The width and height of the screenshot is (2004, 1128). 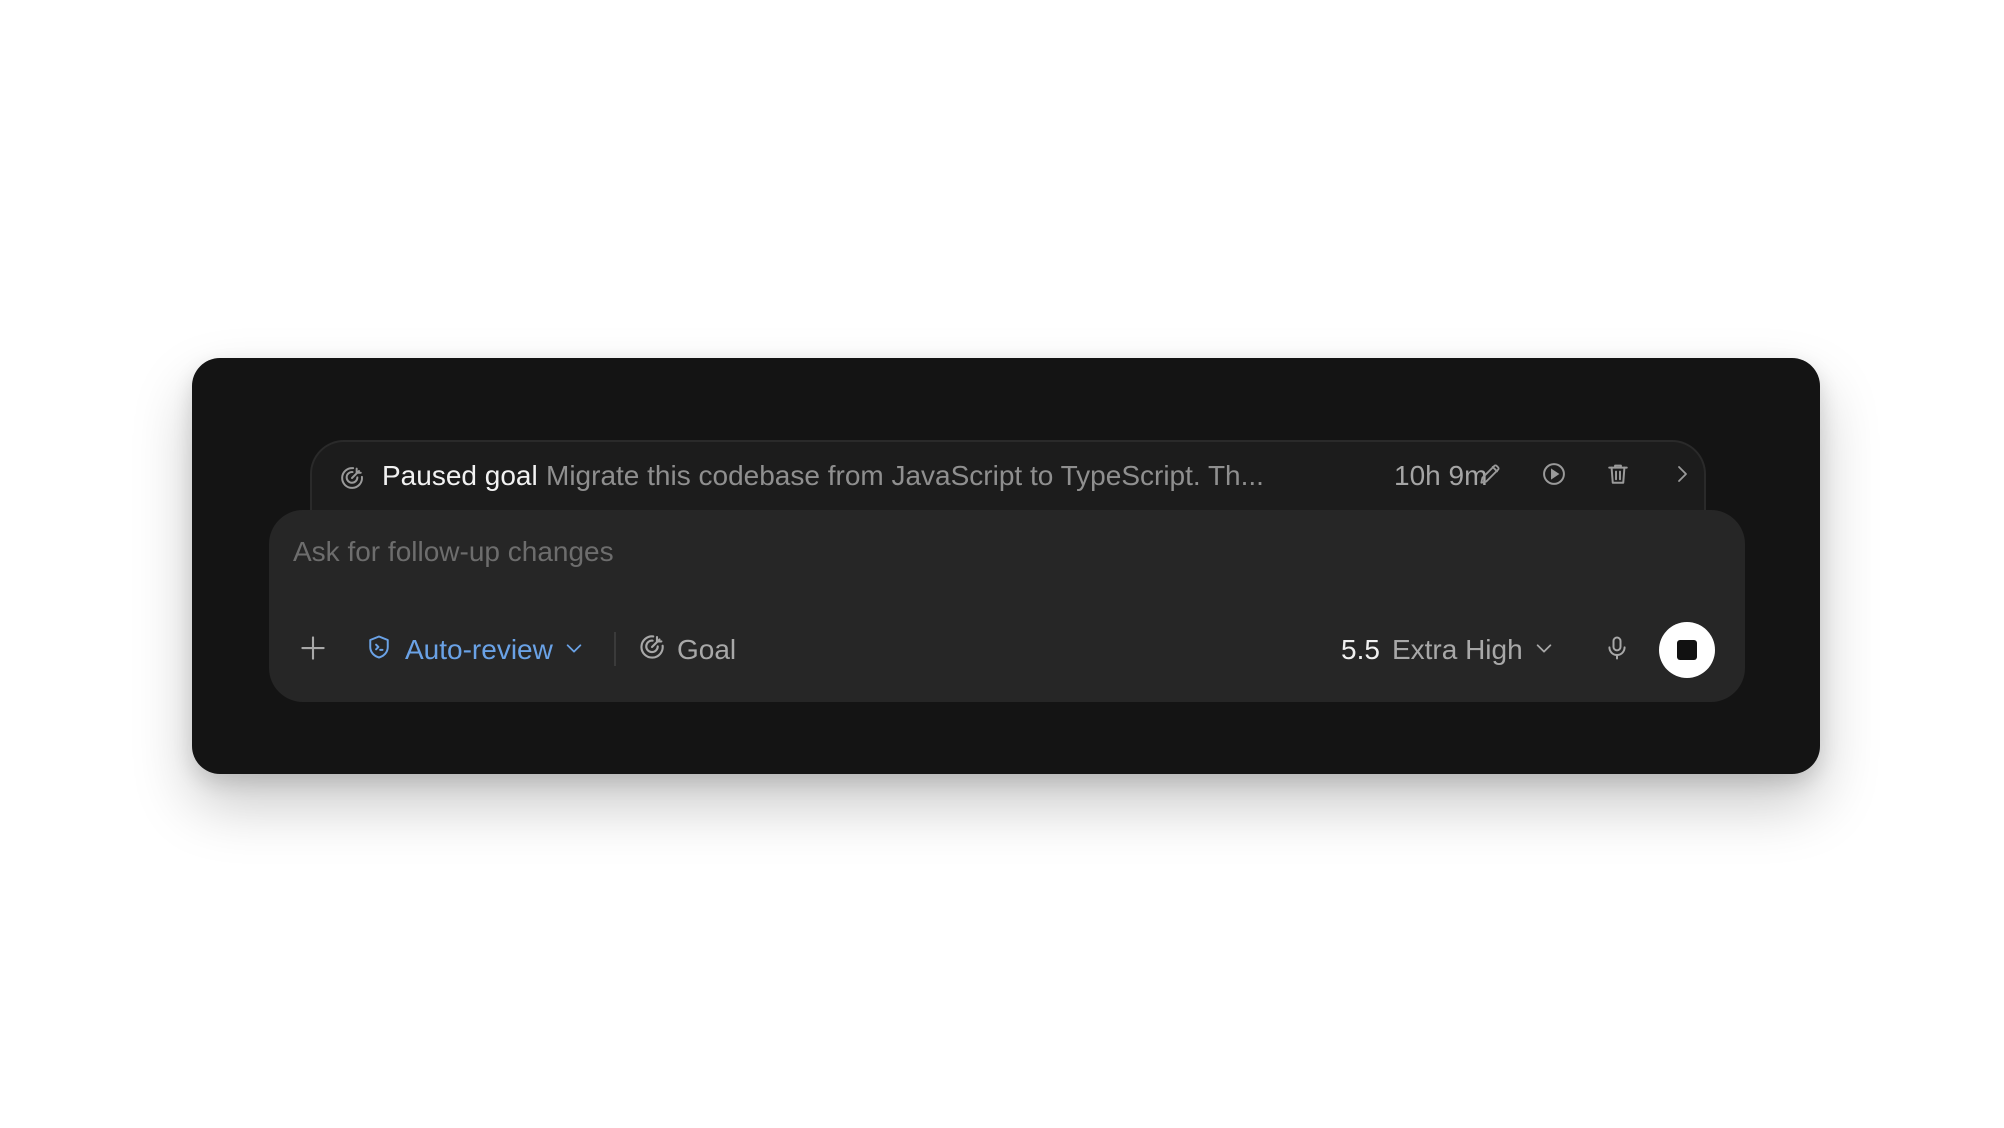 What do you see at coordinates (1007, 606) in the screenshot?
I see `composer-box: Auto-review Goal 5.5 Extra High` at bounding box center [1007, 606].